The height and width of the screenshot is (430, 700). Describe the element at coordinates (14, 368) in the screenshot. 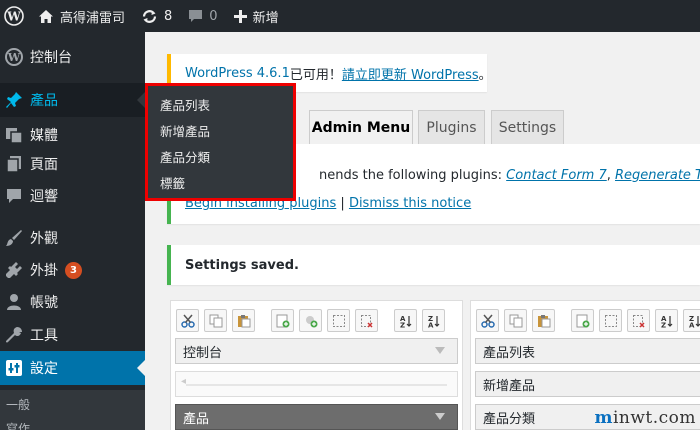

I see `settings-sliders-icon` at that location.